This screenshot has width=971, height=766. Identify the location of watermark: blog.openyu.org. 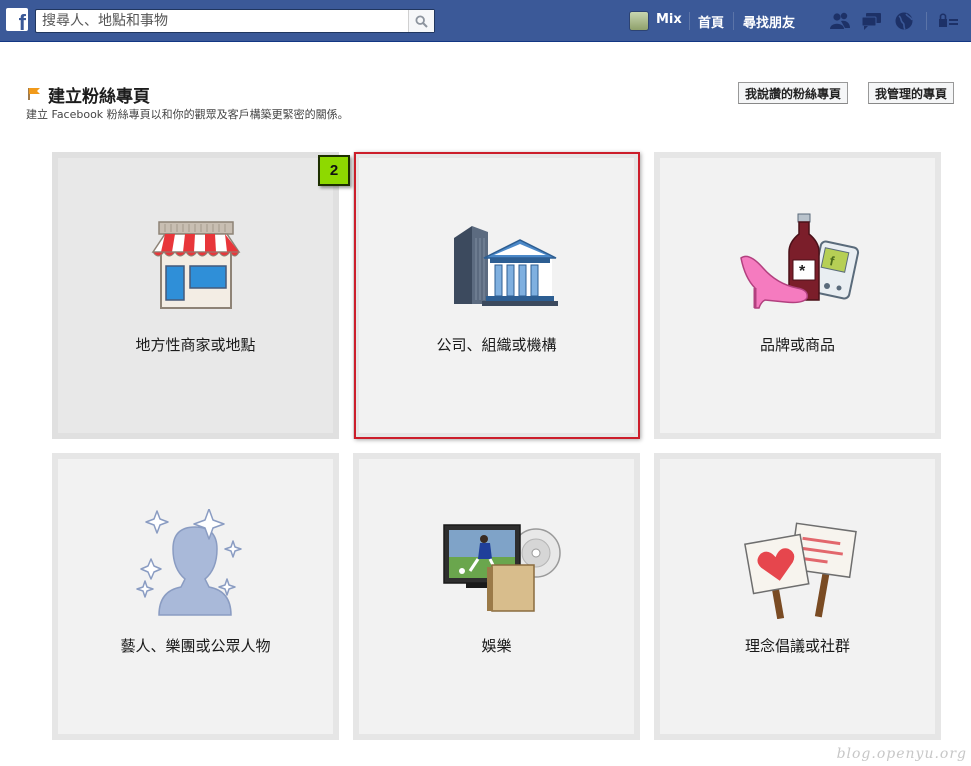
(901, 754).